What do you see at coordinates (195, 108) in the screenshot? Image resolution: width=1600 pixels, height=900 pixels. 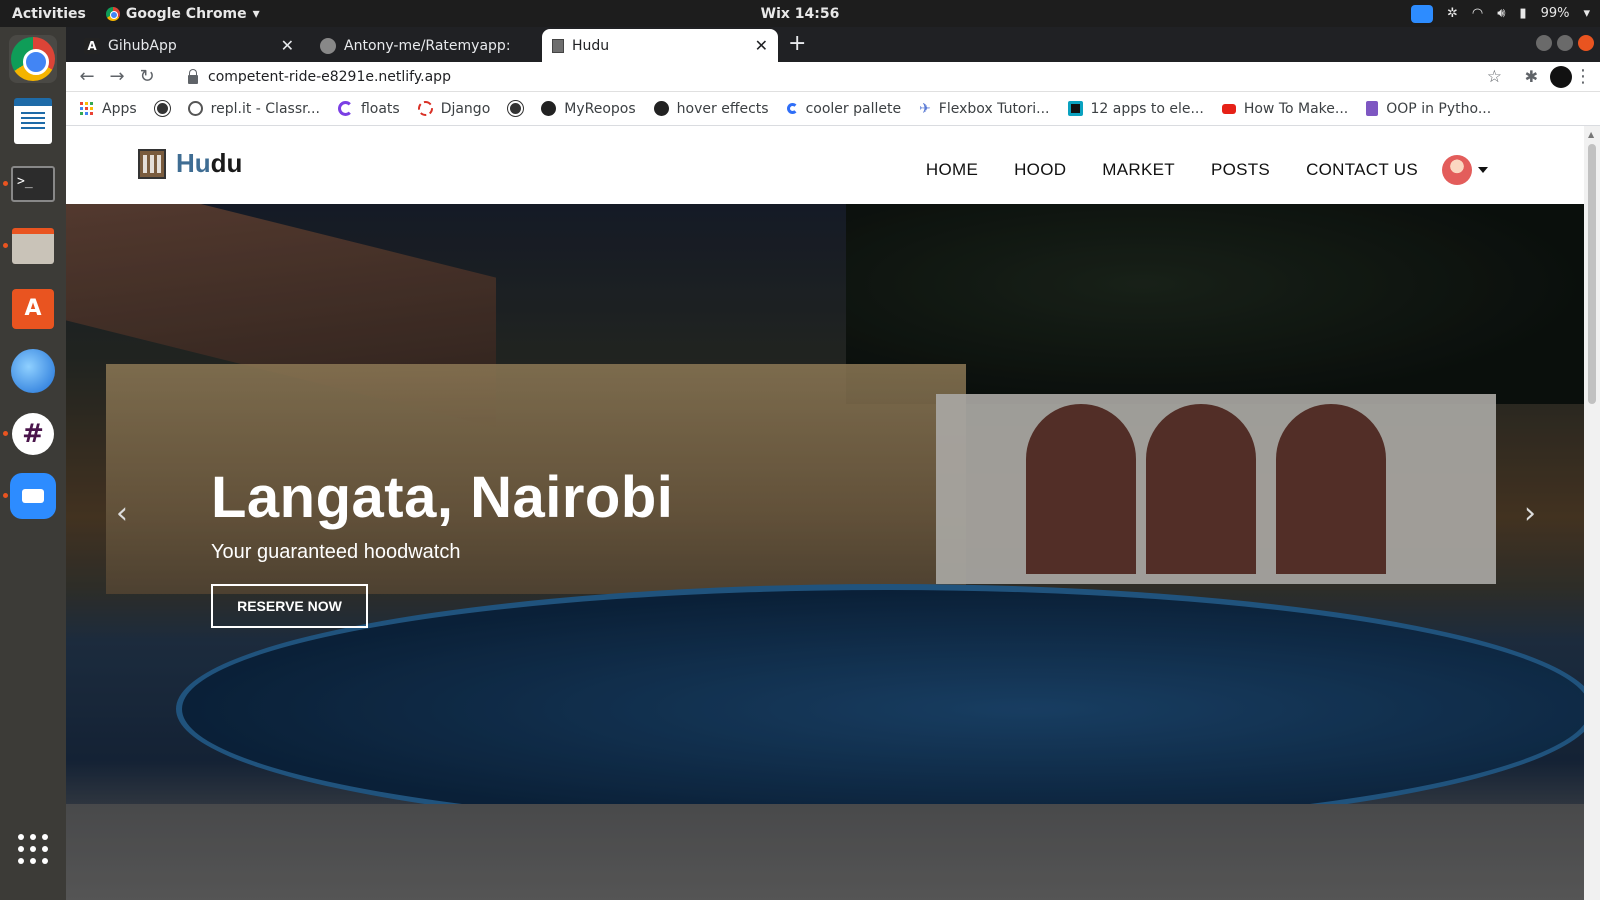 I see `replit-icon` at bounding box center [195, 108].